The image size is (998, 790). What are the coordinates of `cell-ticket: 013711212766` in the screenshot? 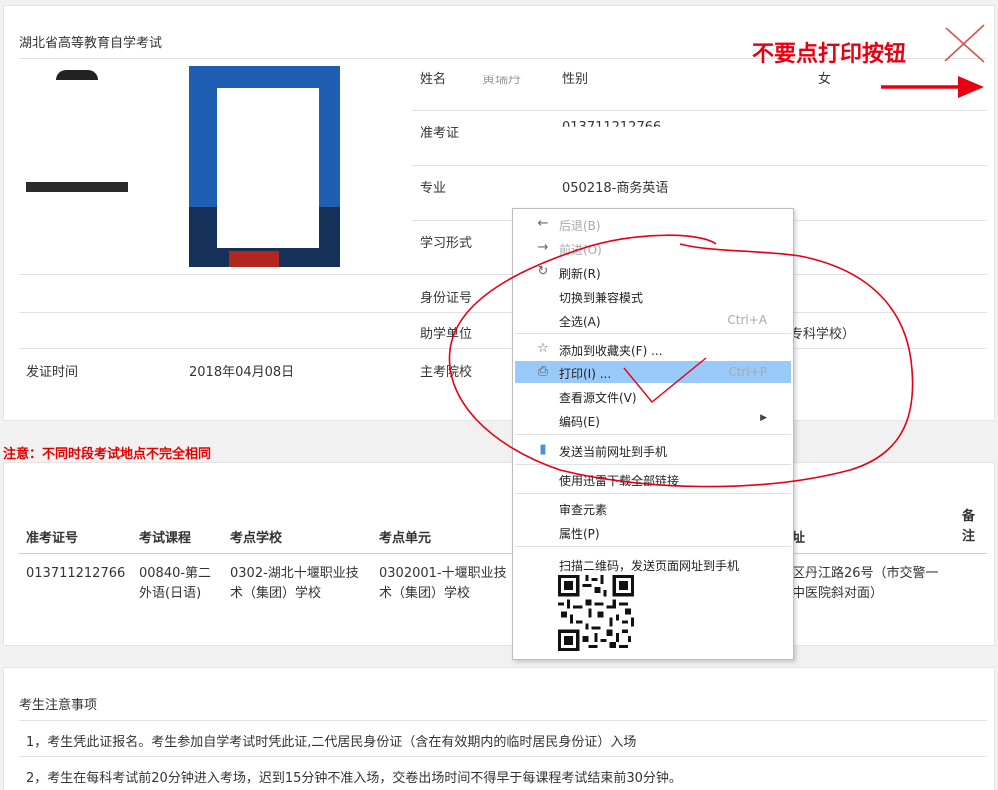 It's located at (76, 573).